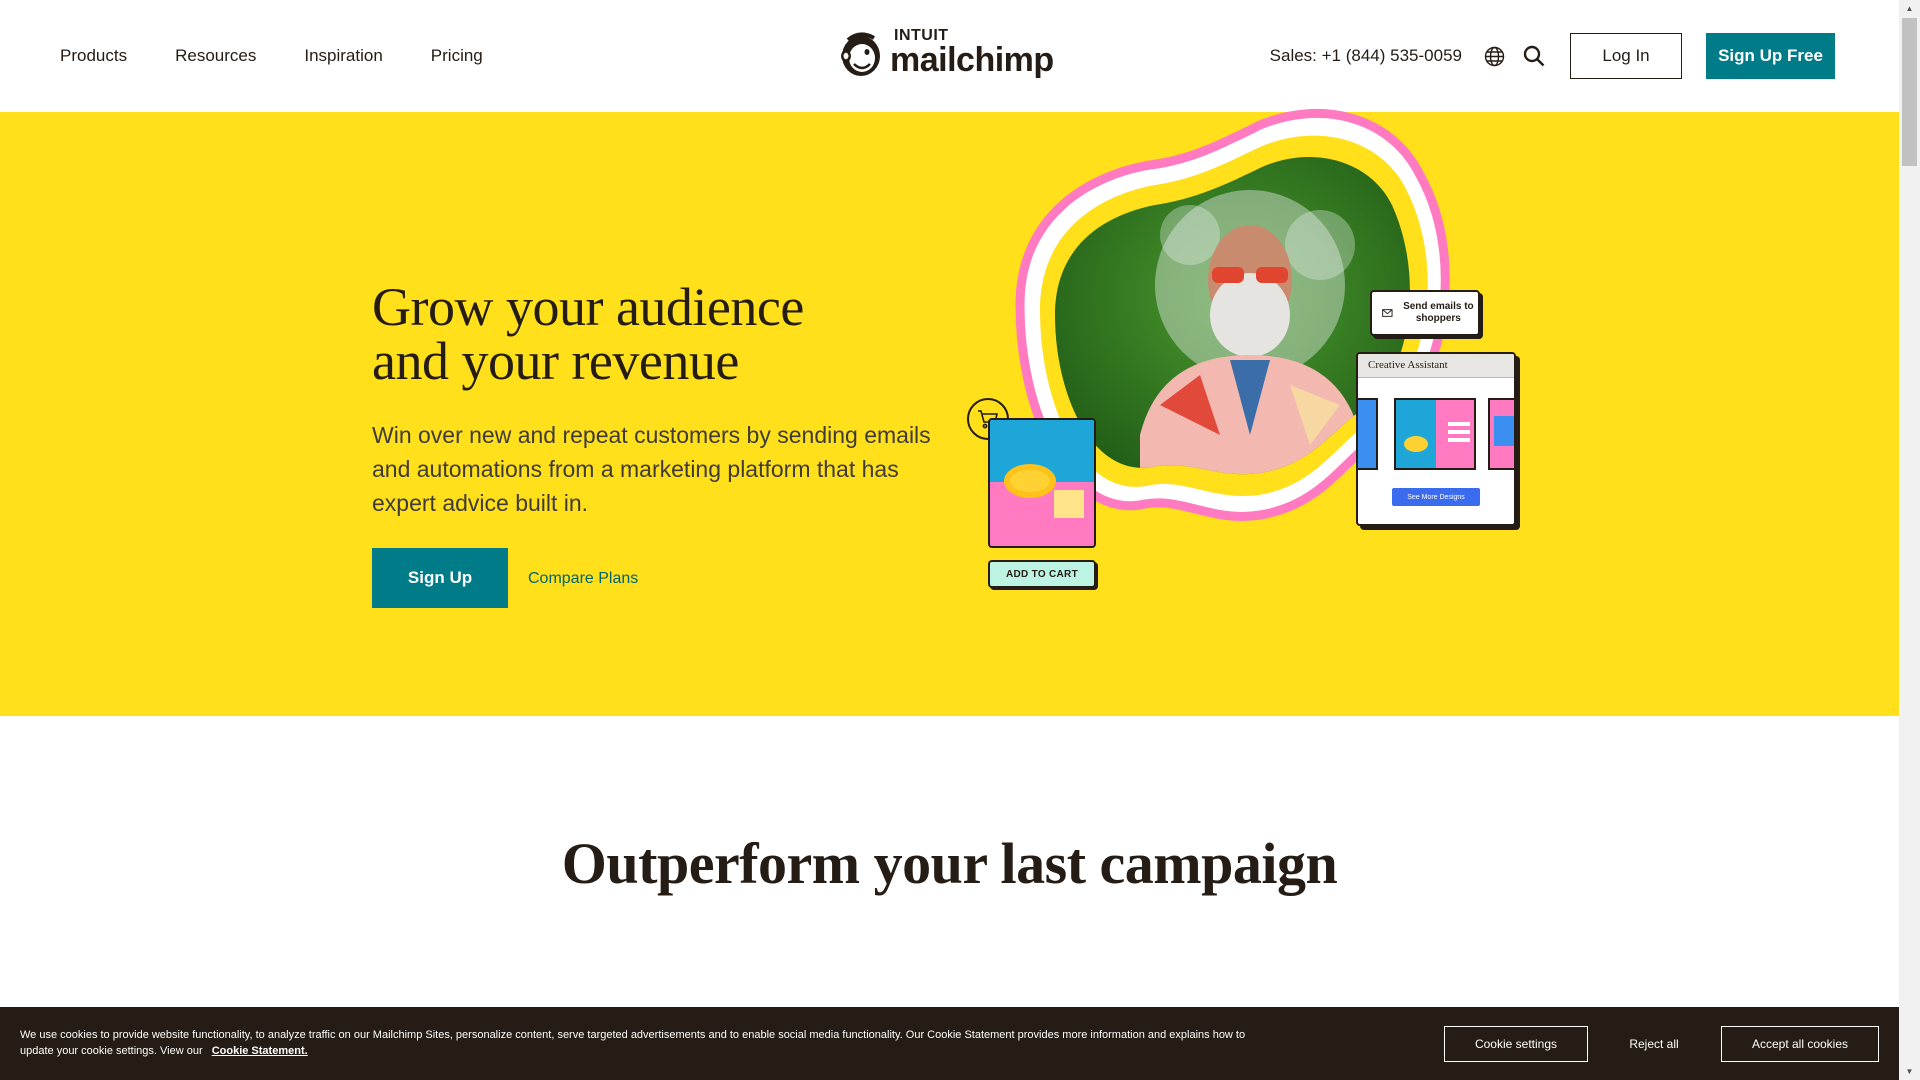 This screenshot has width=1920, height=1080. I want to click on creative-assistant-title: Creative Assistant, so click(1436, 366).